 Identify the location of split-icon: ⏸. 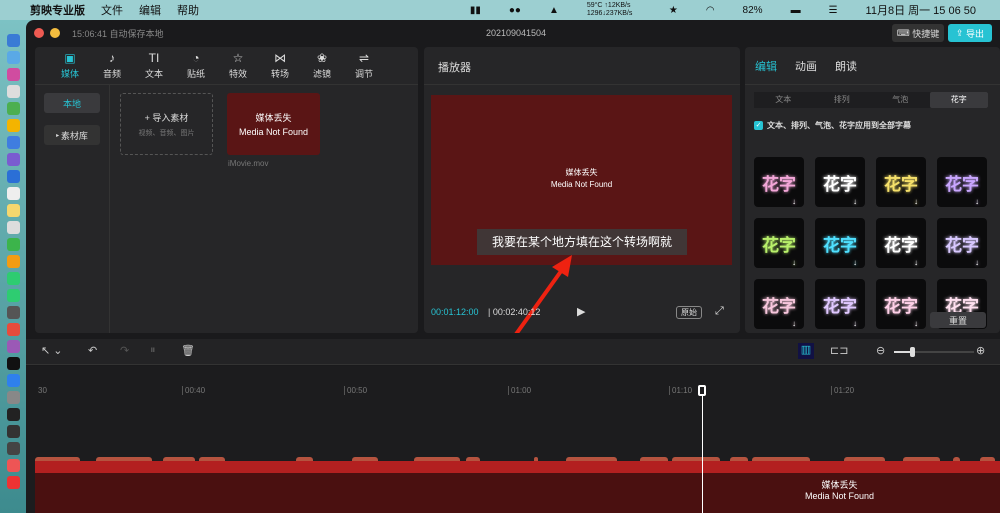
(153, 350).